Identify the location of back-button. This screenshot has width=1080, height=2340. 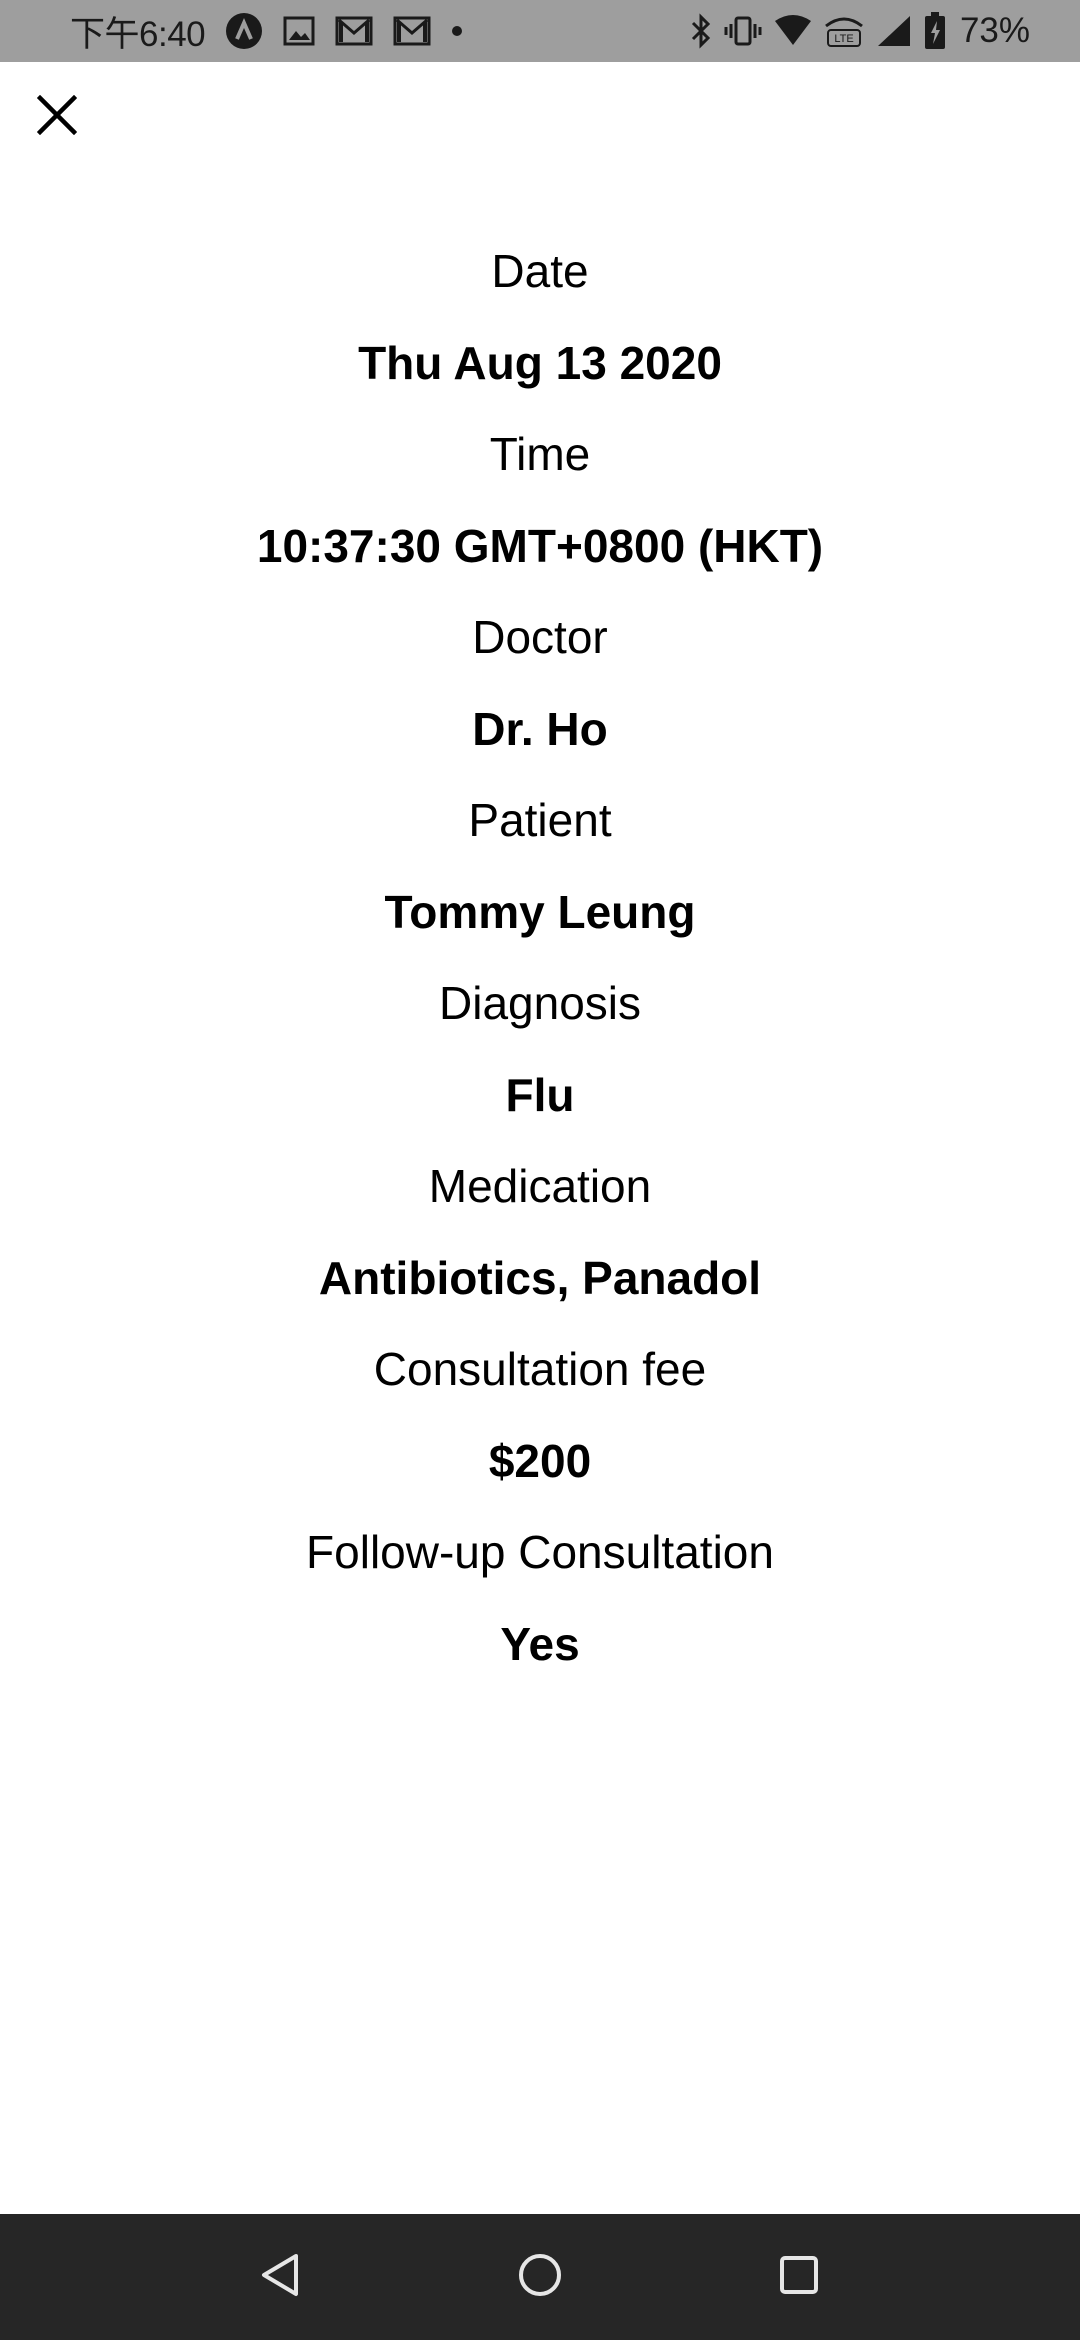
(280, 2277).